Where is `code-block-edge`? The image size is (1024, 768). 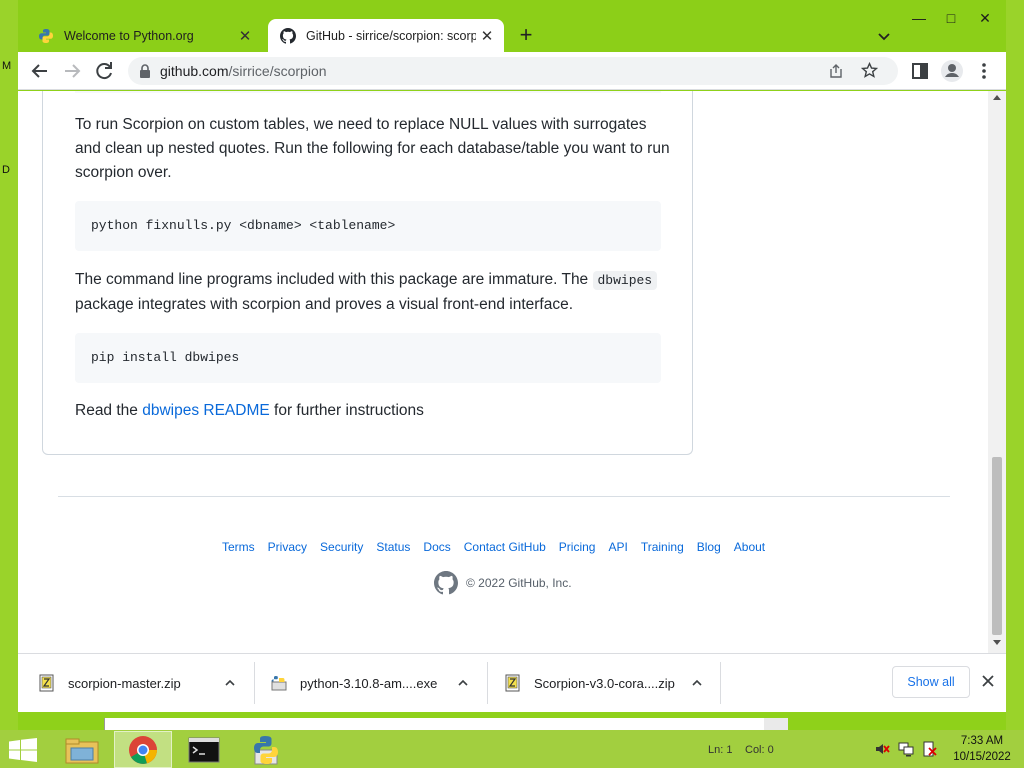
code-block-edge is located at coordinates (368, 92).